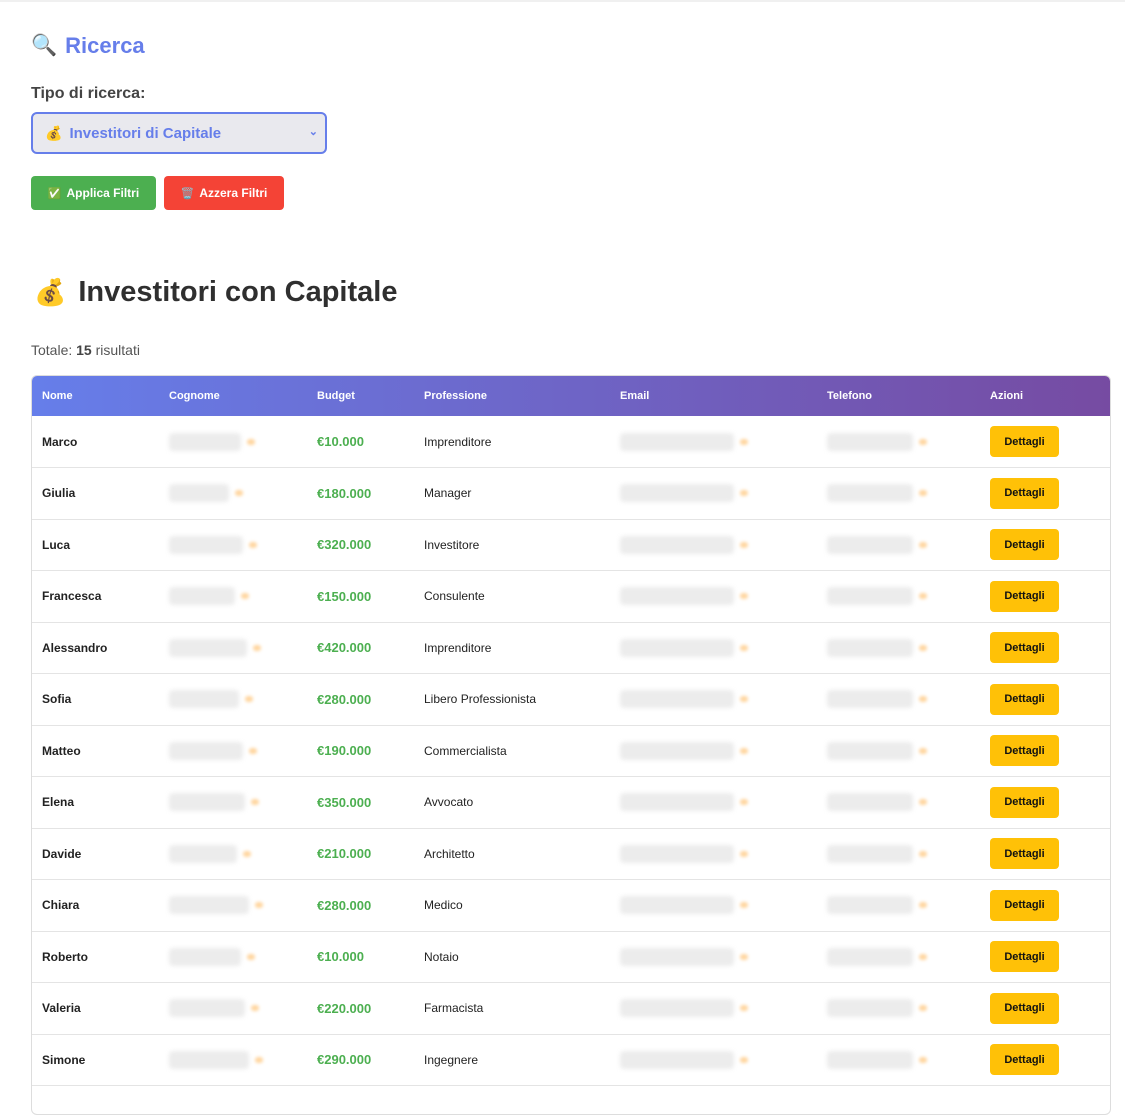  I want to click on table-row: Giulia €180.000 Manager Dettagli, so click(571, 494).